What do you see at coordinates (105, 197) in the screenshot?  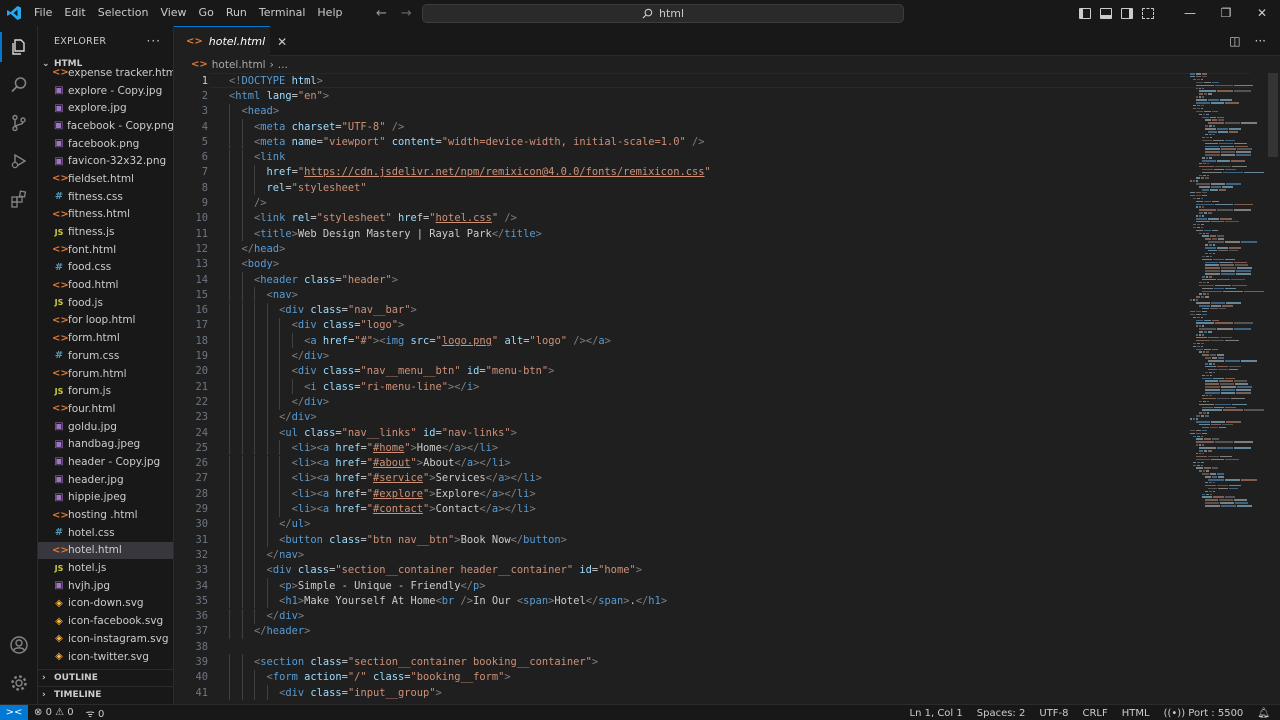 I see `file-item: # fitness.css` at bounding box center [105, 197].